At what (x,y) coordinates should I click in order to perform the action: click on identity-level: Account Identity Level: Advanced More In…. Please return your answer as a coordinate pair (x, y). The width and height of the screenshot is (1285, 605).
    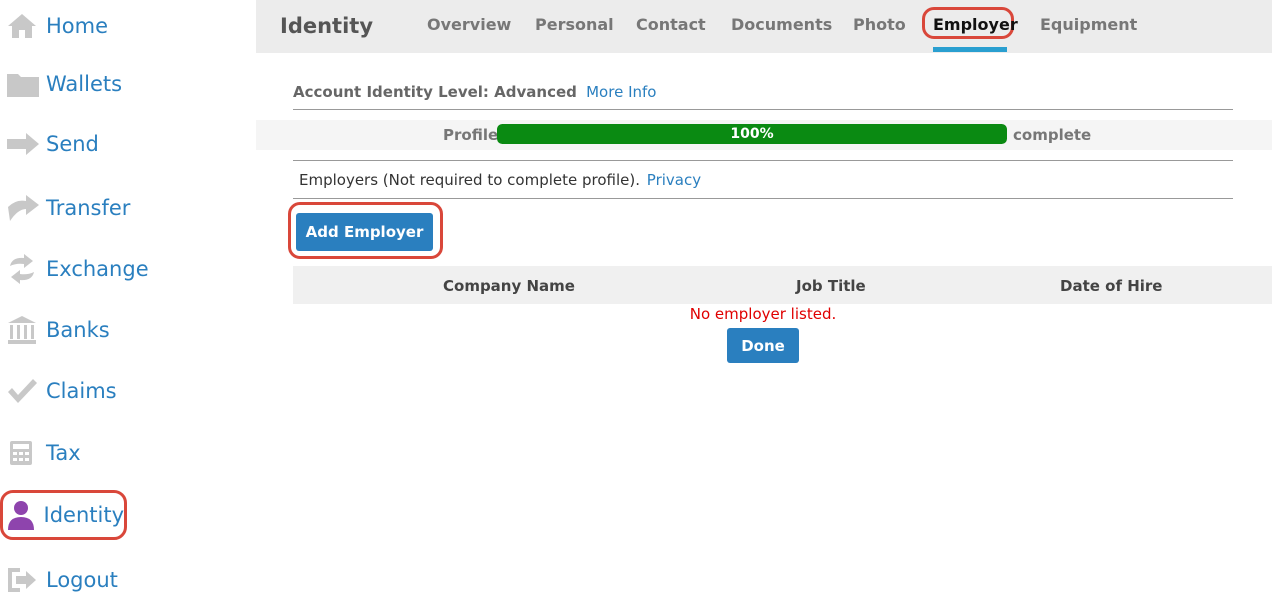
    Looking at the image, I should click on (474, 92).